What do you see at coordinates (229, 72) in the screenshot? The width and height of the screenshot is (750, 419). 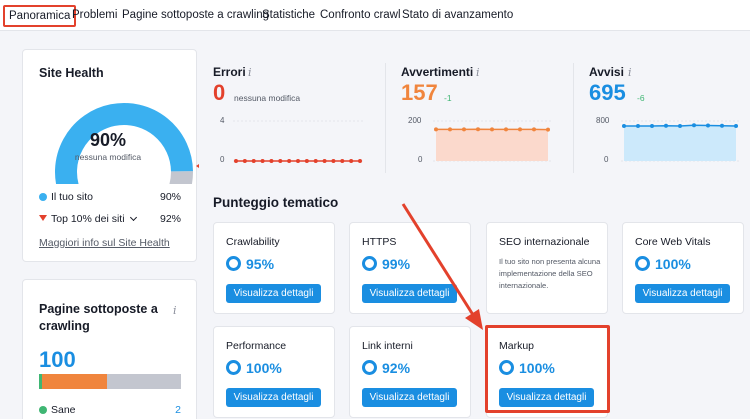 I see `errors-label: Errori` at bounding box center [229, 72].